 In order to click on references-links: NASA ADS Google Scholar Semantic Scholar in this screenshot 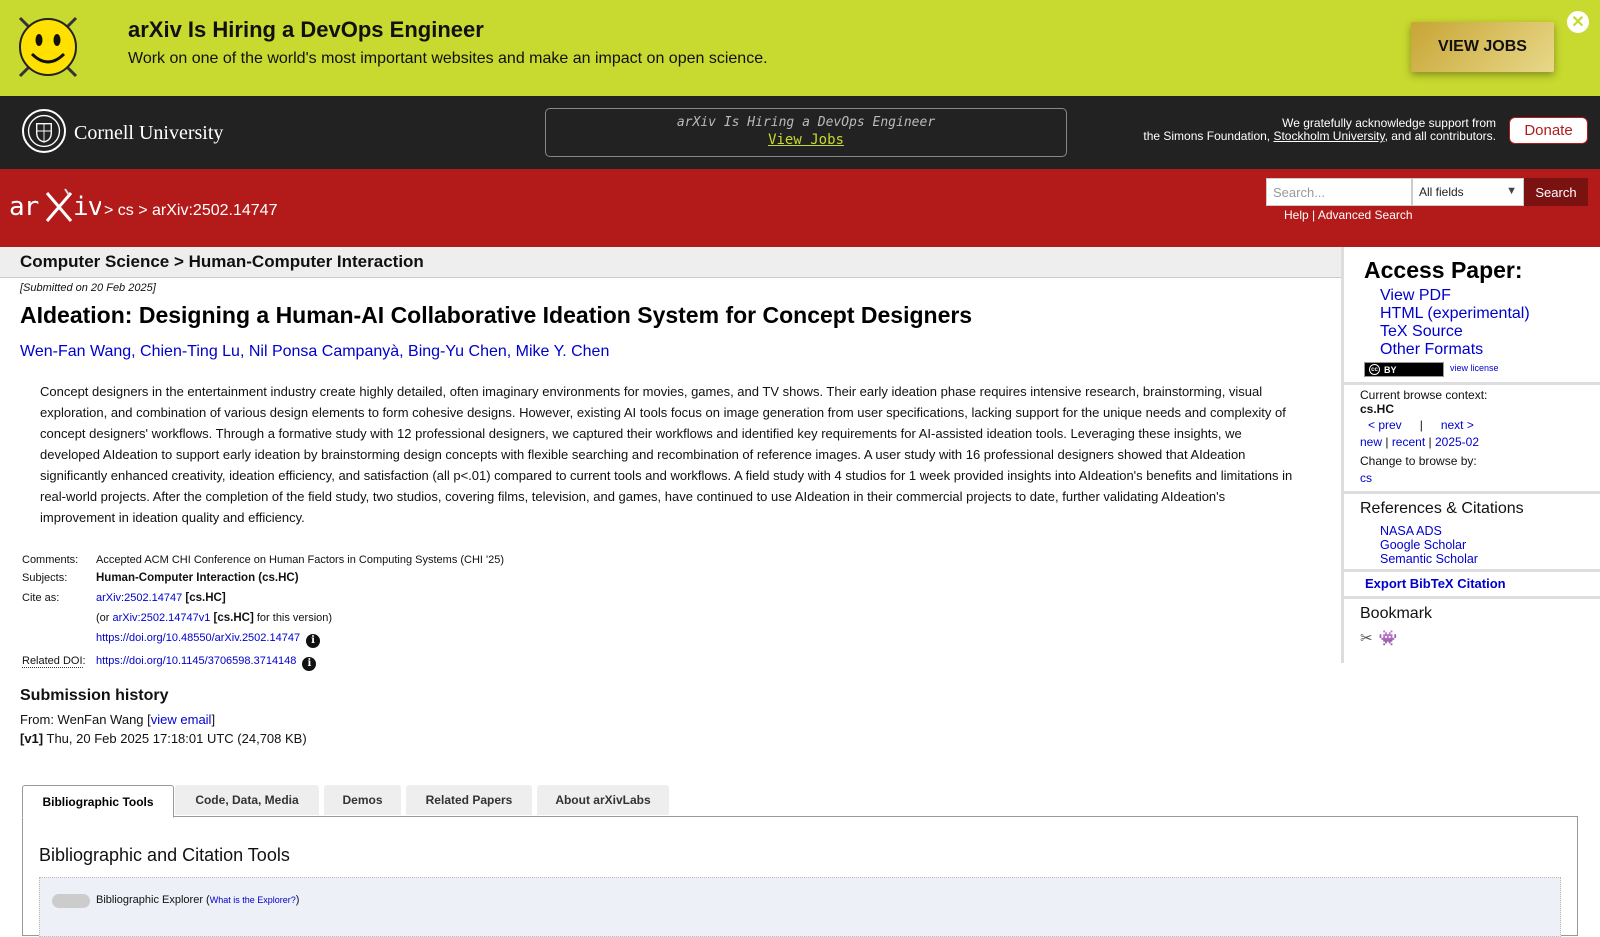, I will do `click(1429, 545)`.